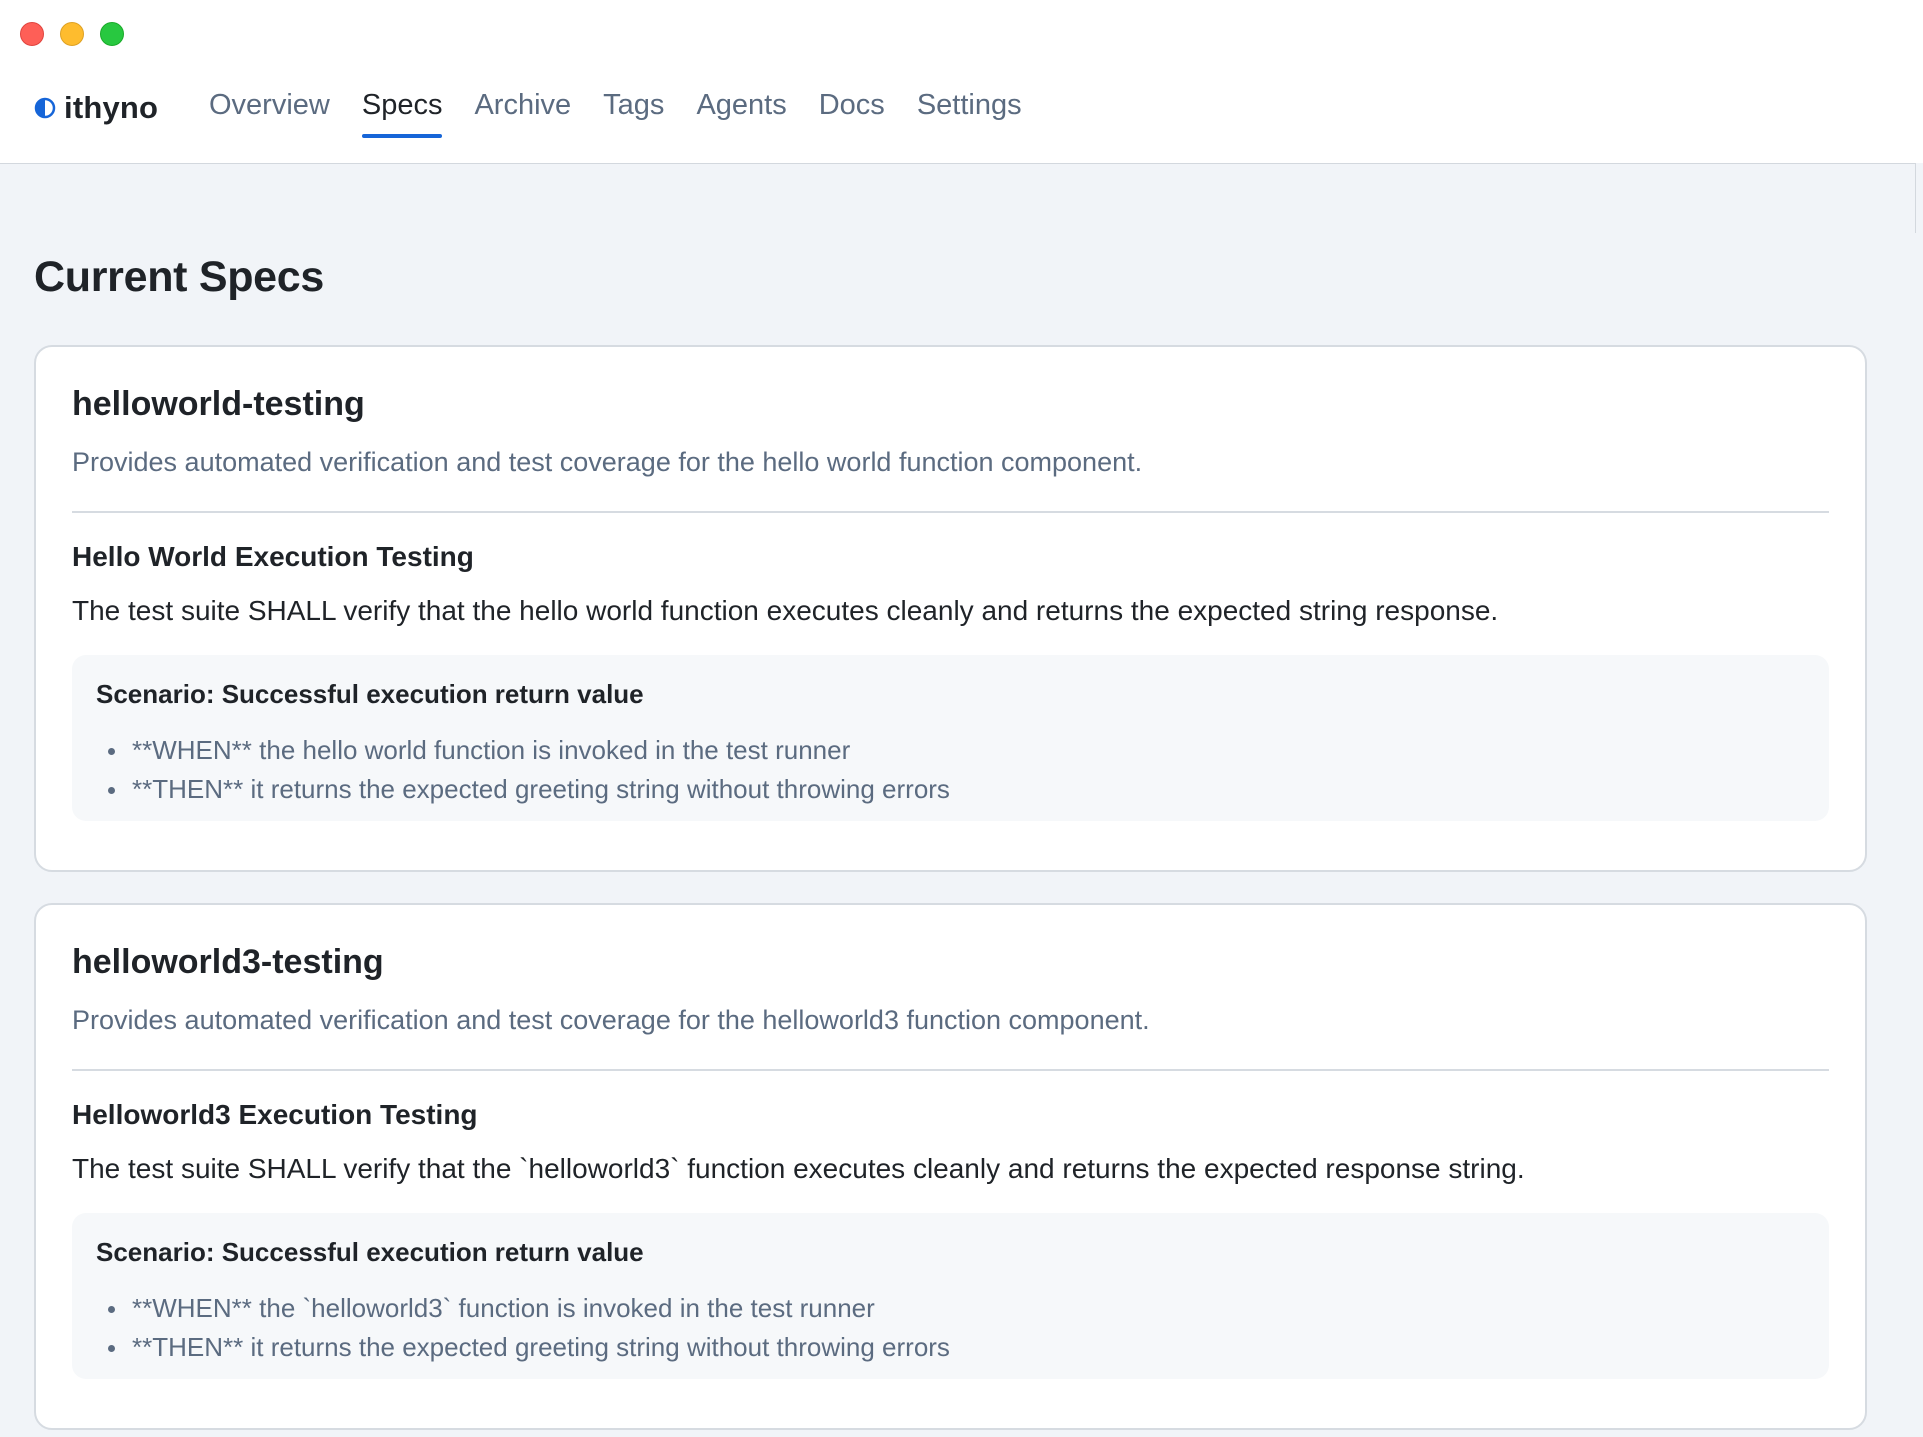 The image size is (1923, 1437). I want to click on tab-agents: Agents, so click(741, 111).